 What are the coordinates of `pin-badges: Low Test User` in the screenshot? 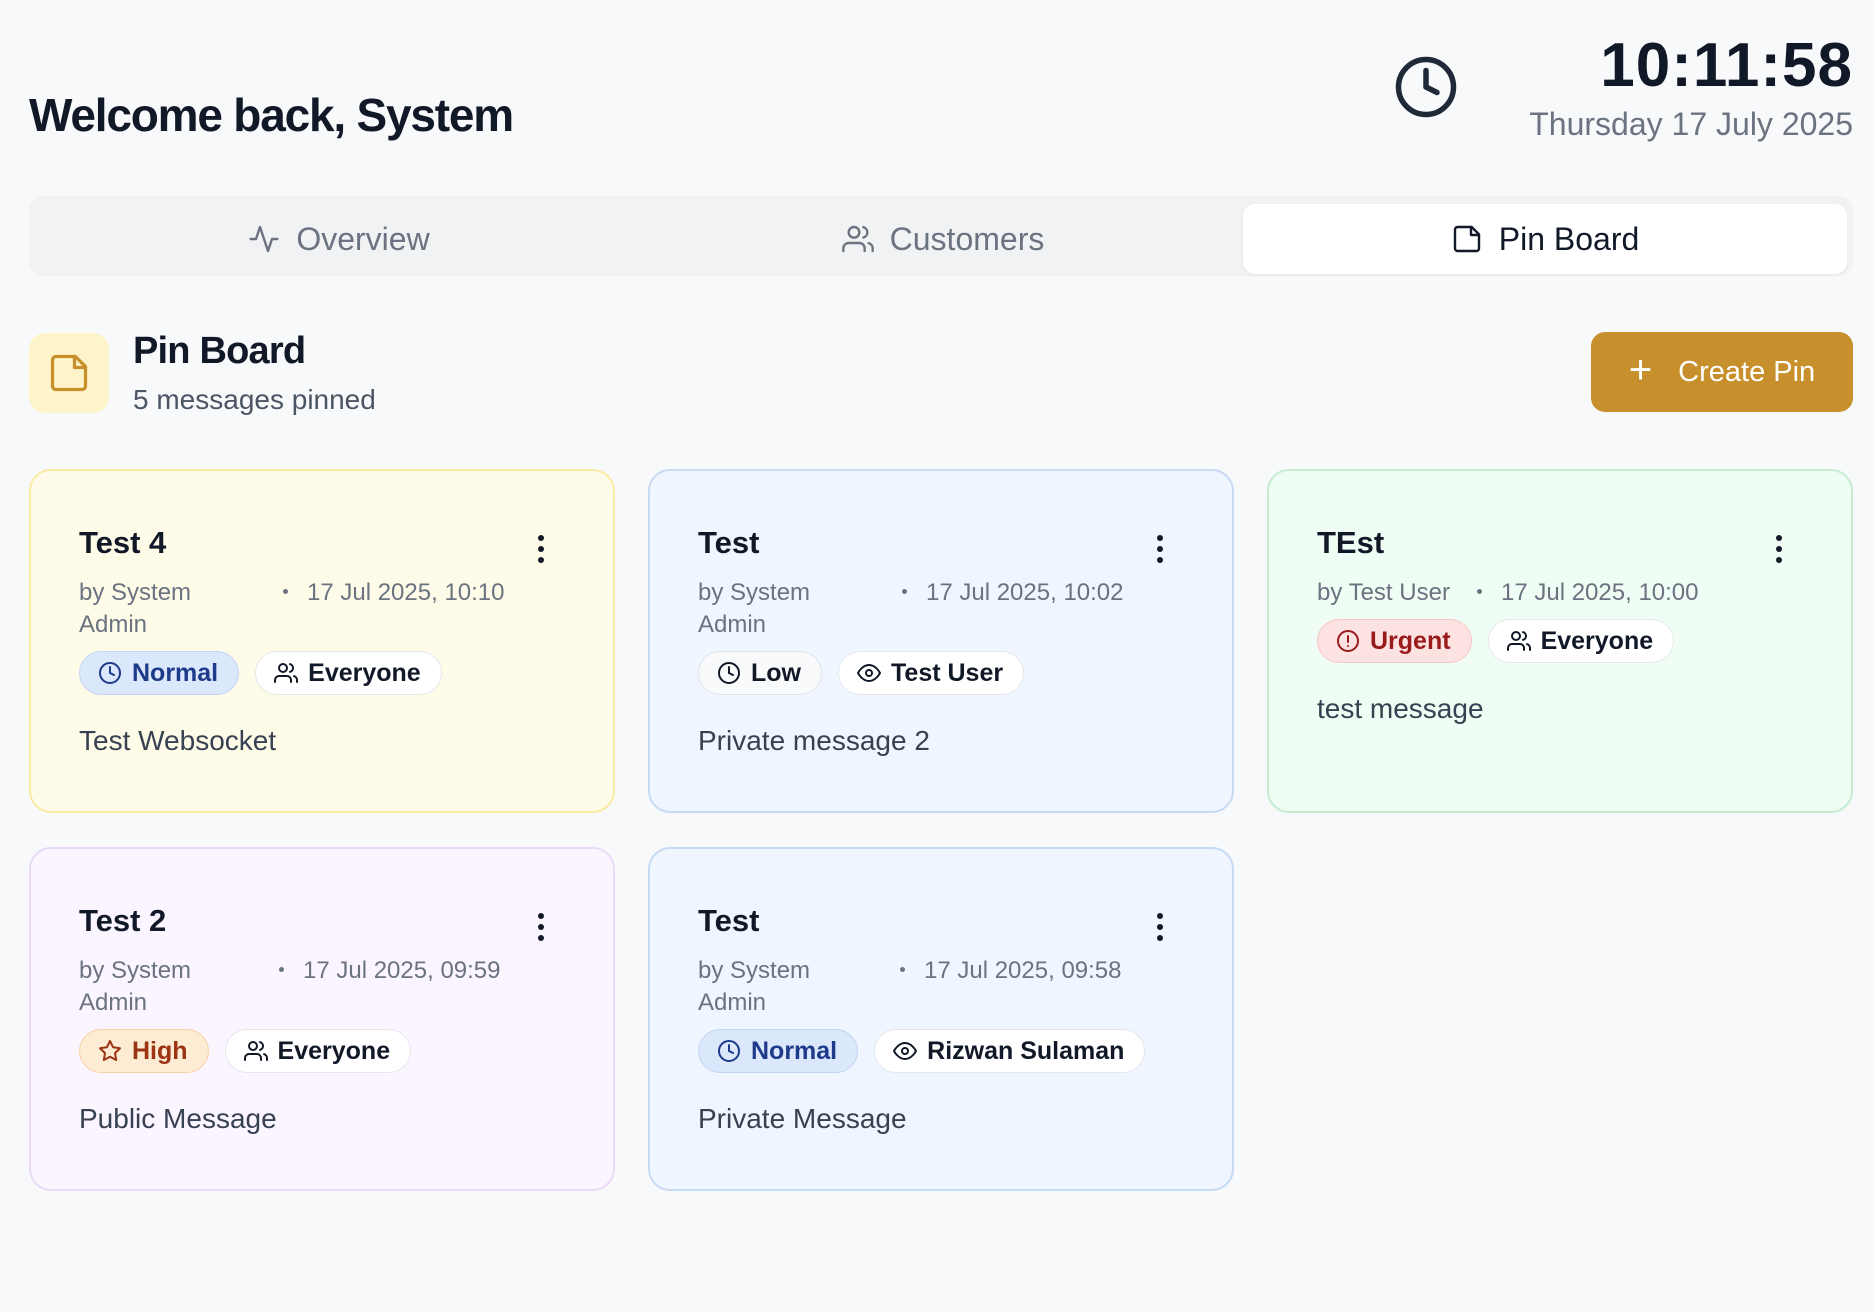 It's located at (861, 673).